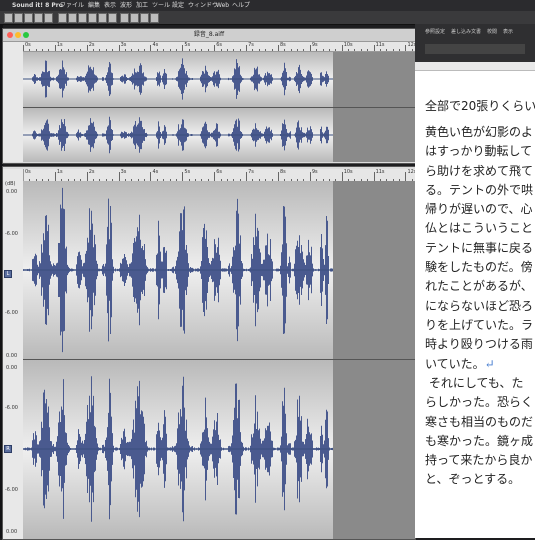 The image size is (535, 540). I want to click on doc-line: 時より殴りつける雨, so click(479, 344).